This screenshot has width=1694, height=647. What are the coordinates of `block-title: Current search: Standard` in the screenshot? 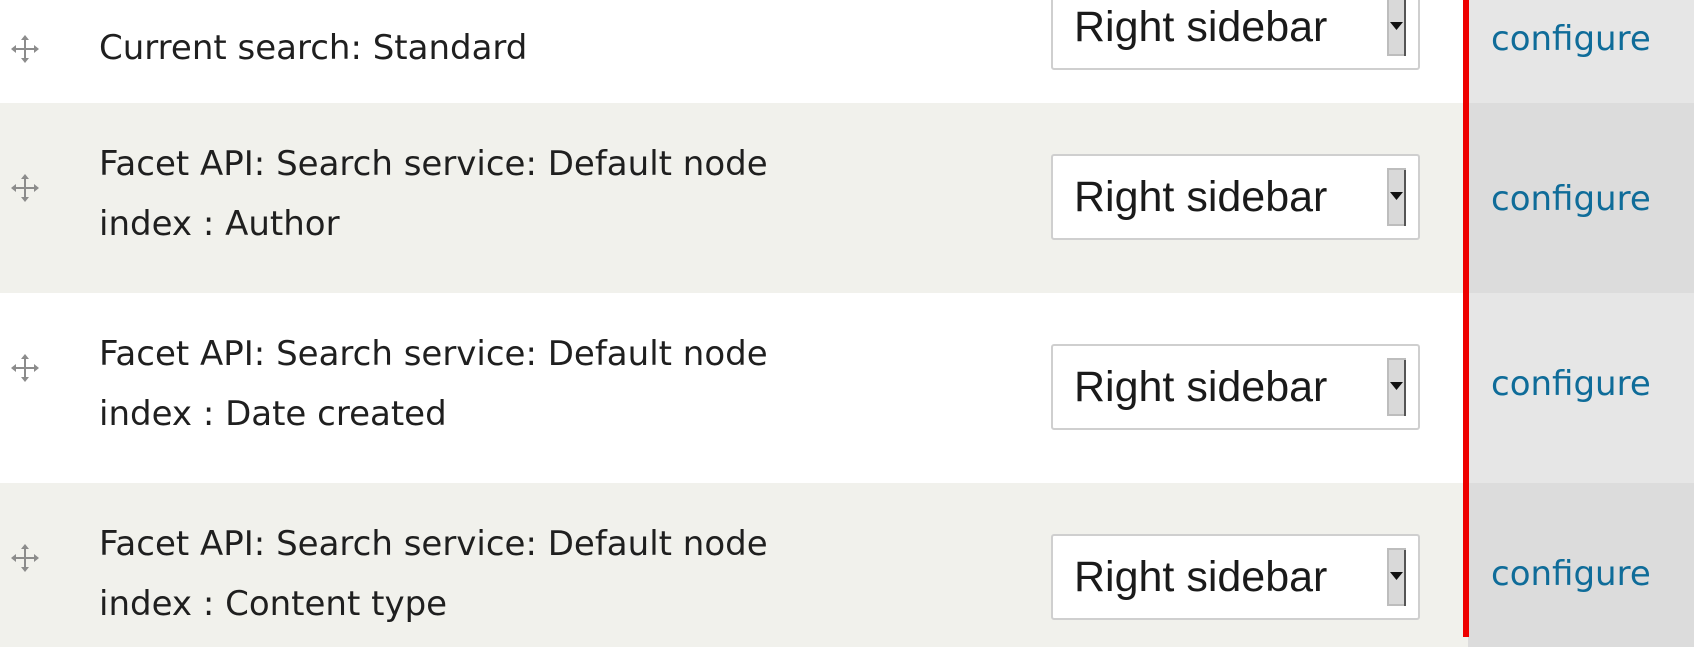 It's located at (539, 48).